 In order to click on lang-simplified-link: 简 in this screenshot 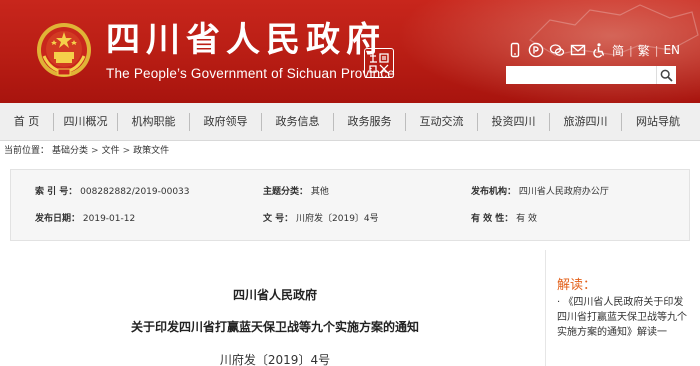, I will do `click(618, 50)`.